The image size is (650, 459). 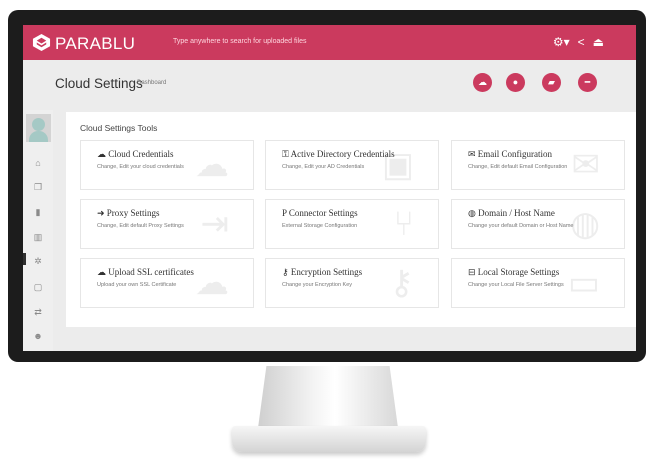 What do you see at coordinates (515, 154) in the screenshot?
I see `card-title: Email Configuration` at bounding box center [515, 154].